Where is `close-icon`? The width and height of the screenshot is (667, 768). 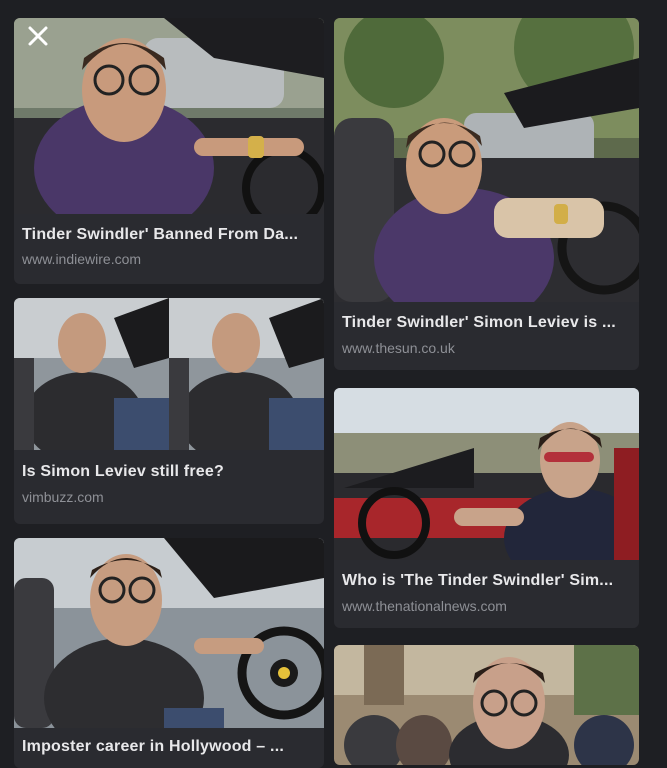 close-icon is located at coordinates (38, 36).